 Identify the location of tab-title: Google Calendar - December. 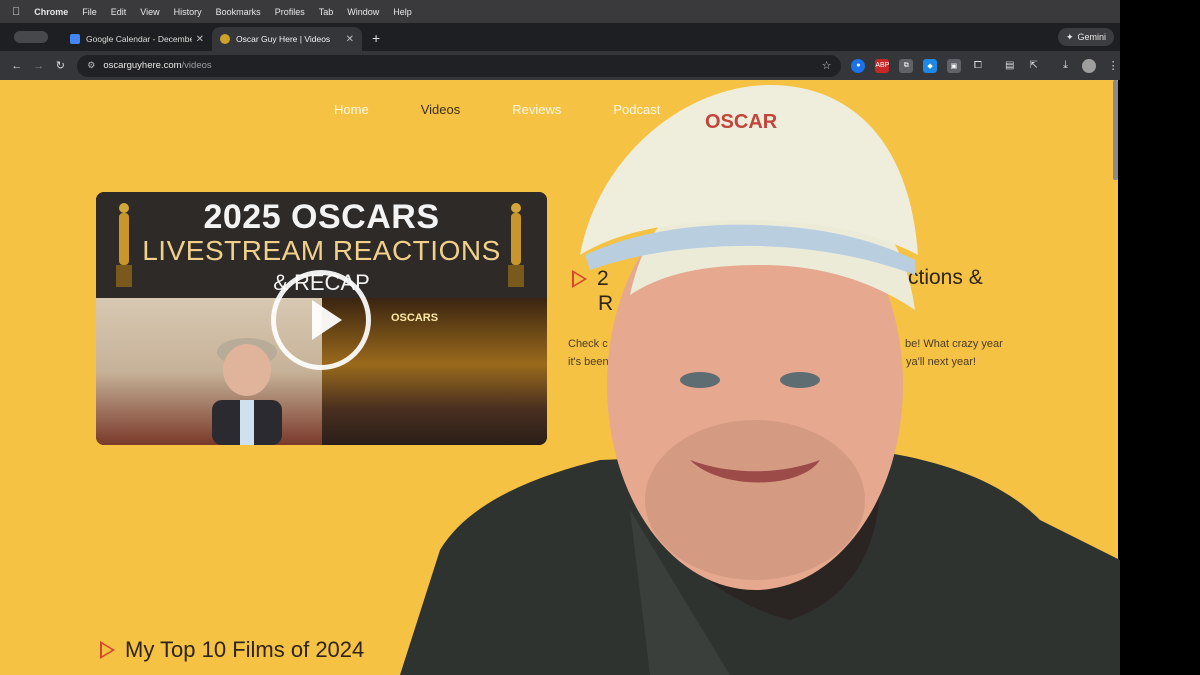
(139, 39).